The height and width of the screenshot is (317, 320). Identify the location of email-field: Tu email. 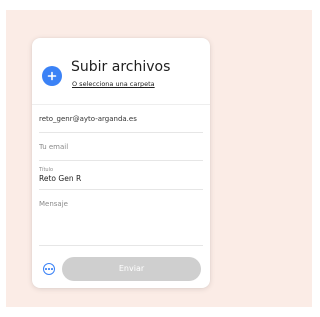
(121, 147).